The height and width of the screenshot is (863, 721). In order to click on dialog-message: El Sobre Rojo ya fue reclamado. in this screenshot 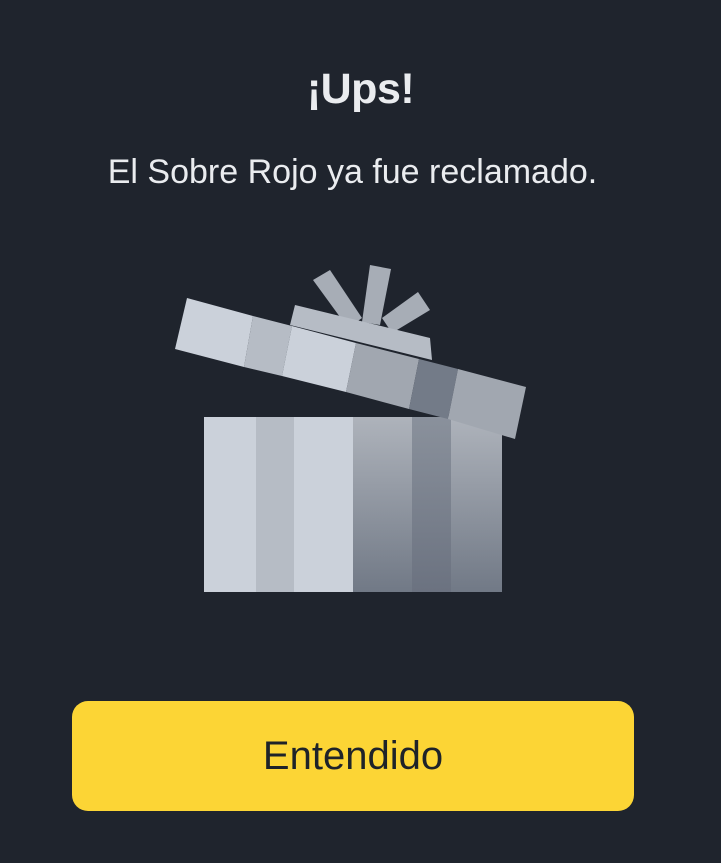, I will do `click(352, 172)`.